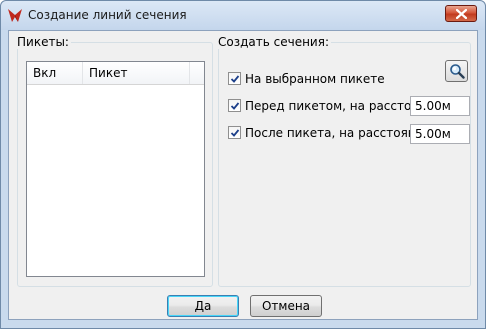 The image size is (486, 329). What do you see at coordinates (203, 306) in the screenshot?
I see `ok-button: Да` at bounding box center [203, 306].